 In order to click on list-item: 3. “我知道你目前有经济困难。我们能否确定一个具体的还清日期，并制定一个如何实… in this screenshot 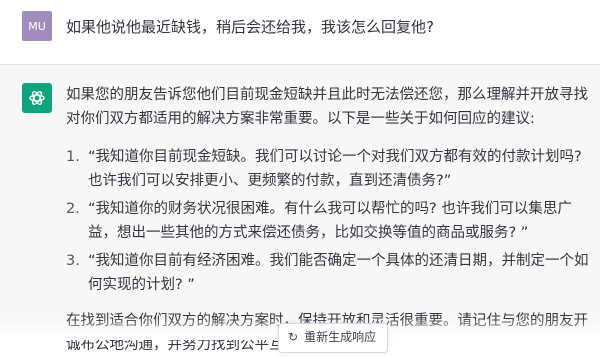, I will do `click(332, 273)`.